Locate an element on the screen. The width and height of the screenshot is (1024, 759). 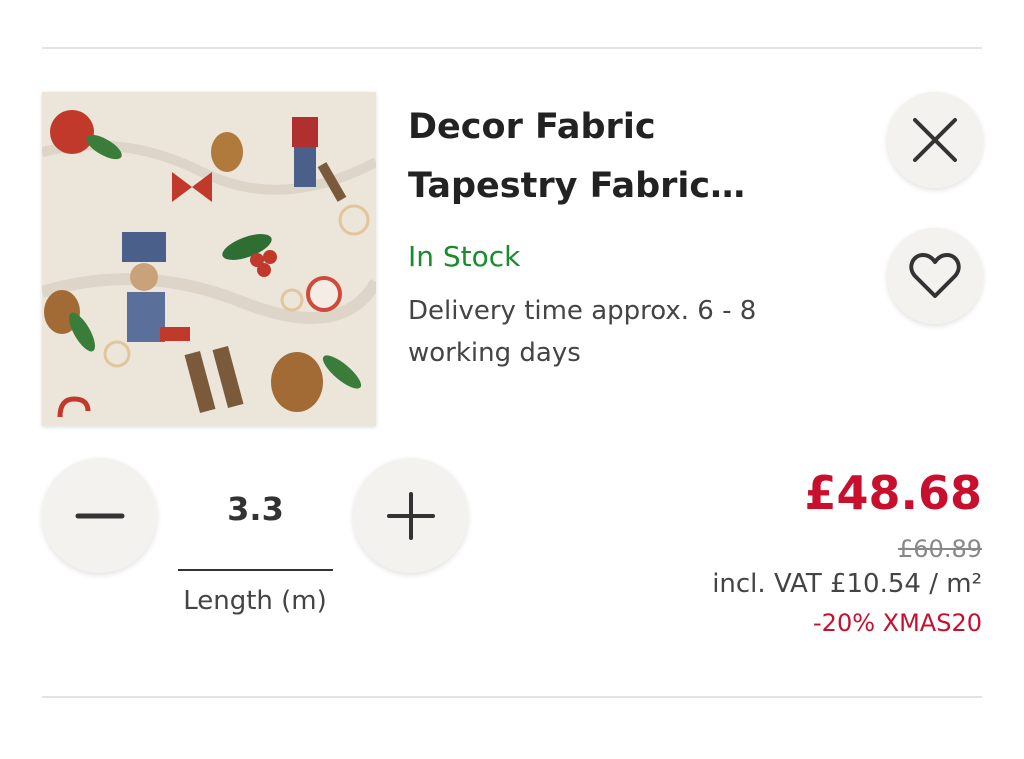
top-divider is located at coordinates (512, 48).